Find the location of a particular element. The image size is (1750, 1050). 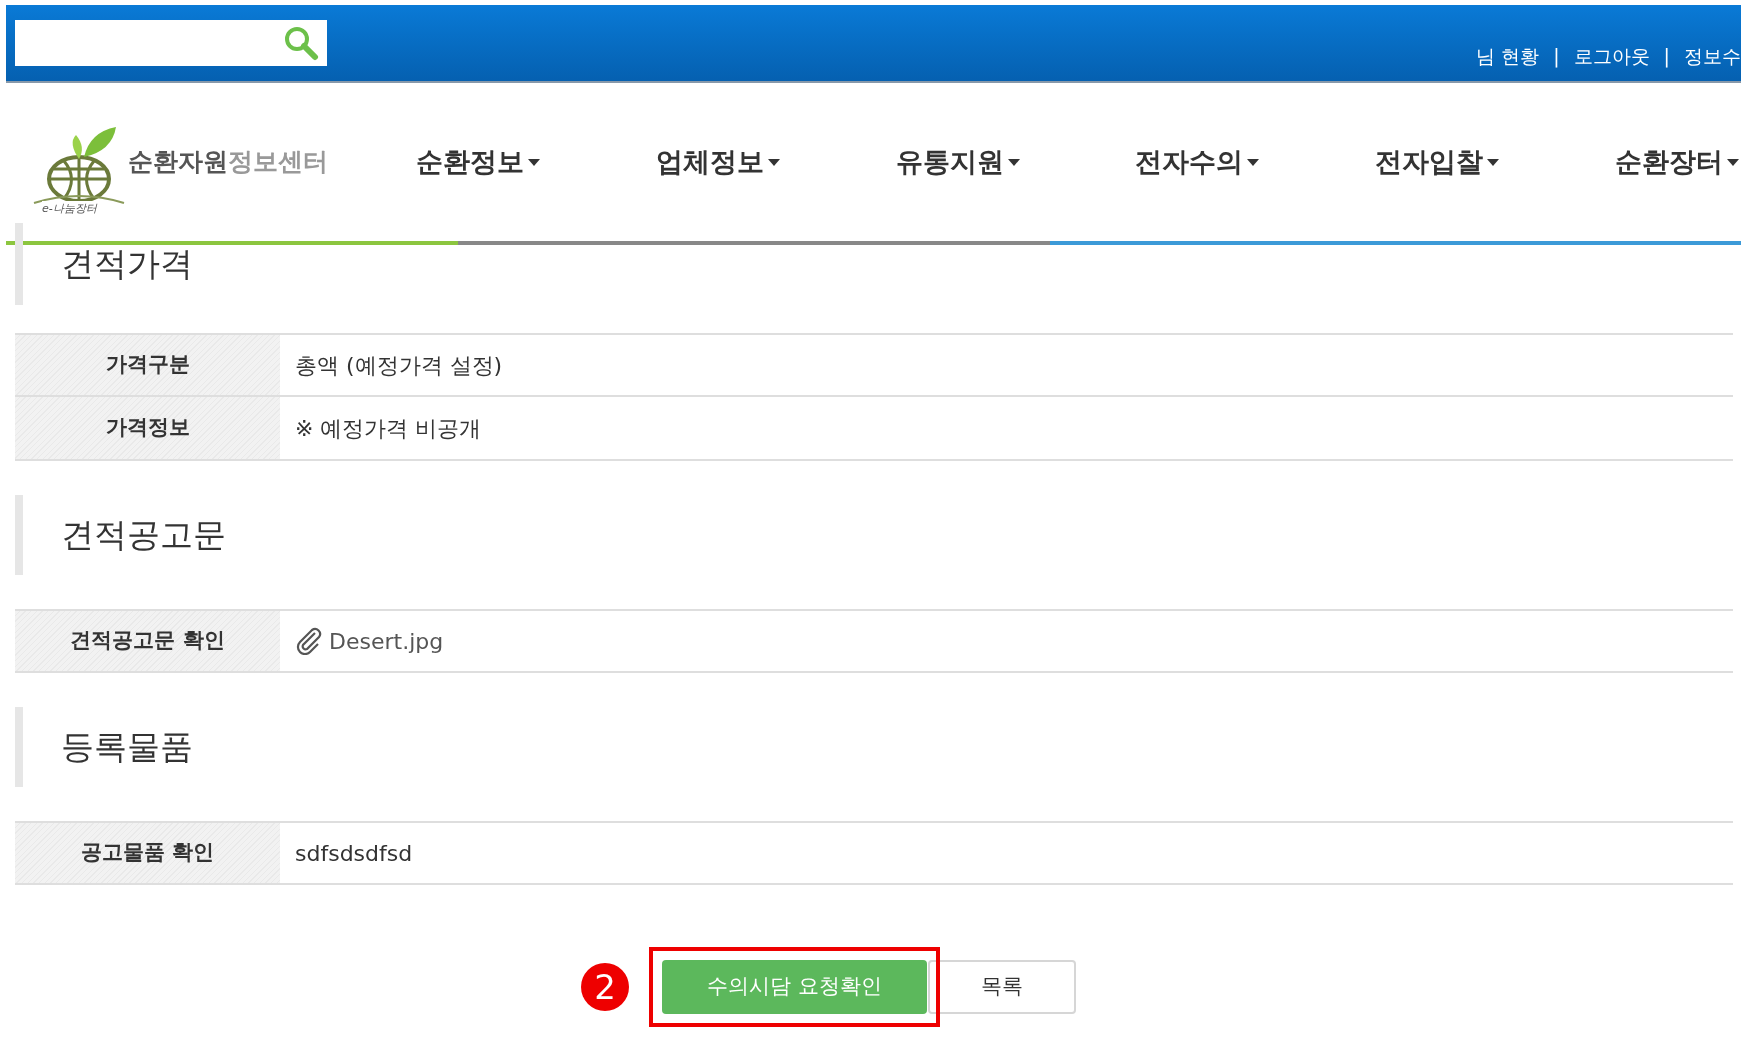

logo-title: 순환자원 is located at coordinates (178, 162).